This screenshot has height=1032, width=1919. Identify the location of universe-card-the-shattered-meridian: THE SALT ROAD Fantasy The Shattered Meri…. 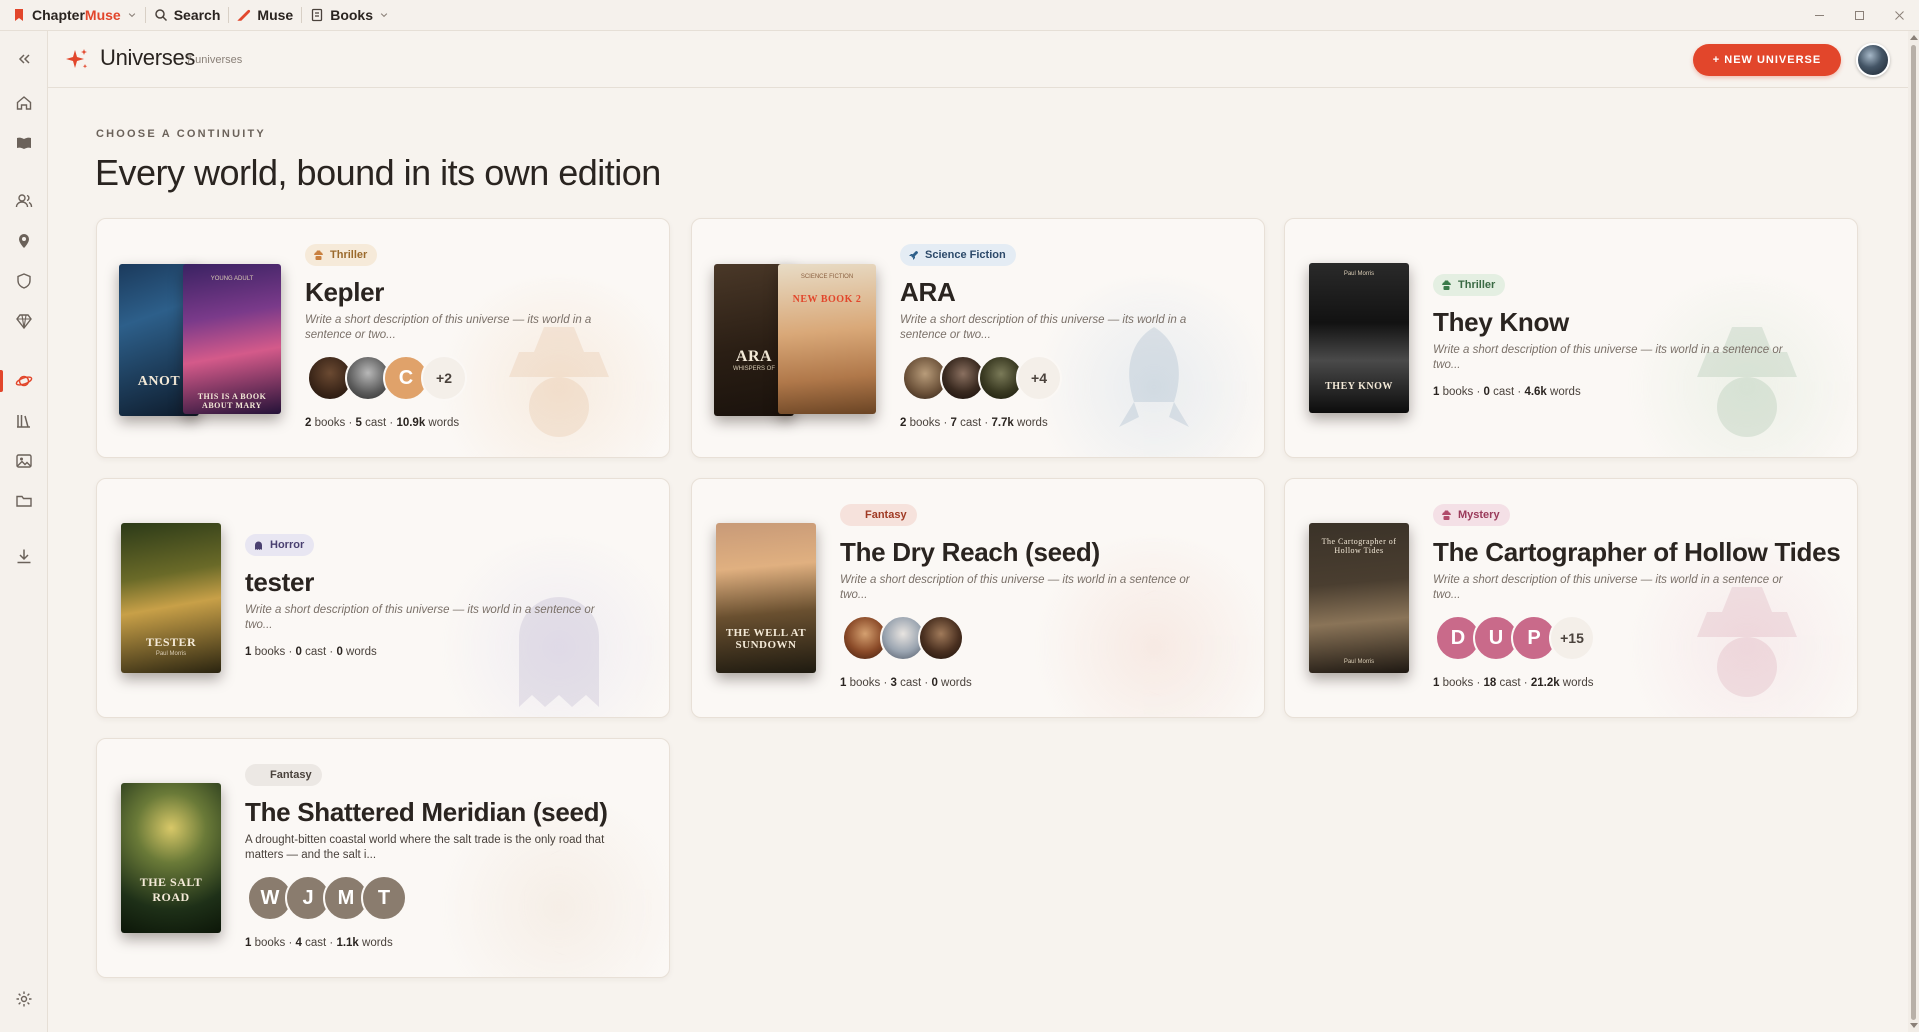
(383, 858).